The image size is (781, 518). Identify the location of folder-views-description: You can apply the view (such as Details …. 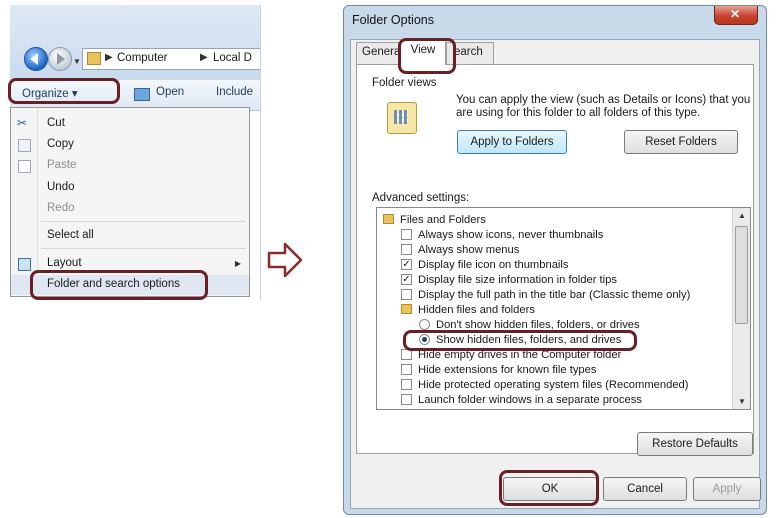
(603, 106).